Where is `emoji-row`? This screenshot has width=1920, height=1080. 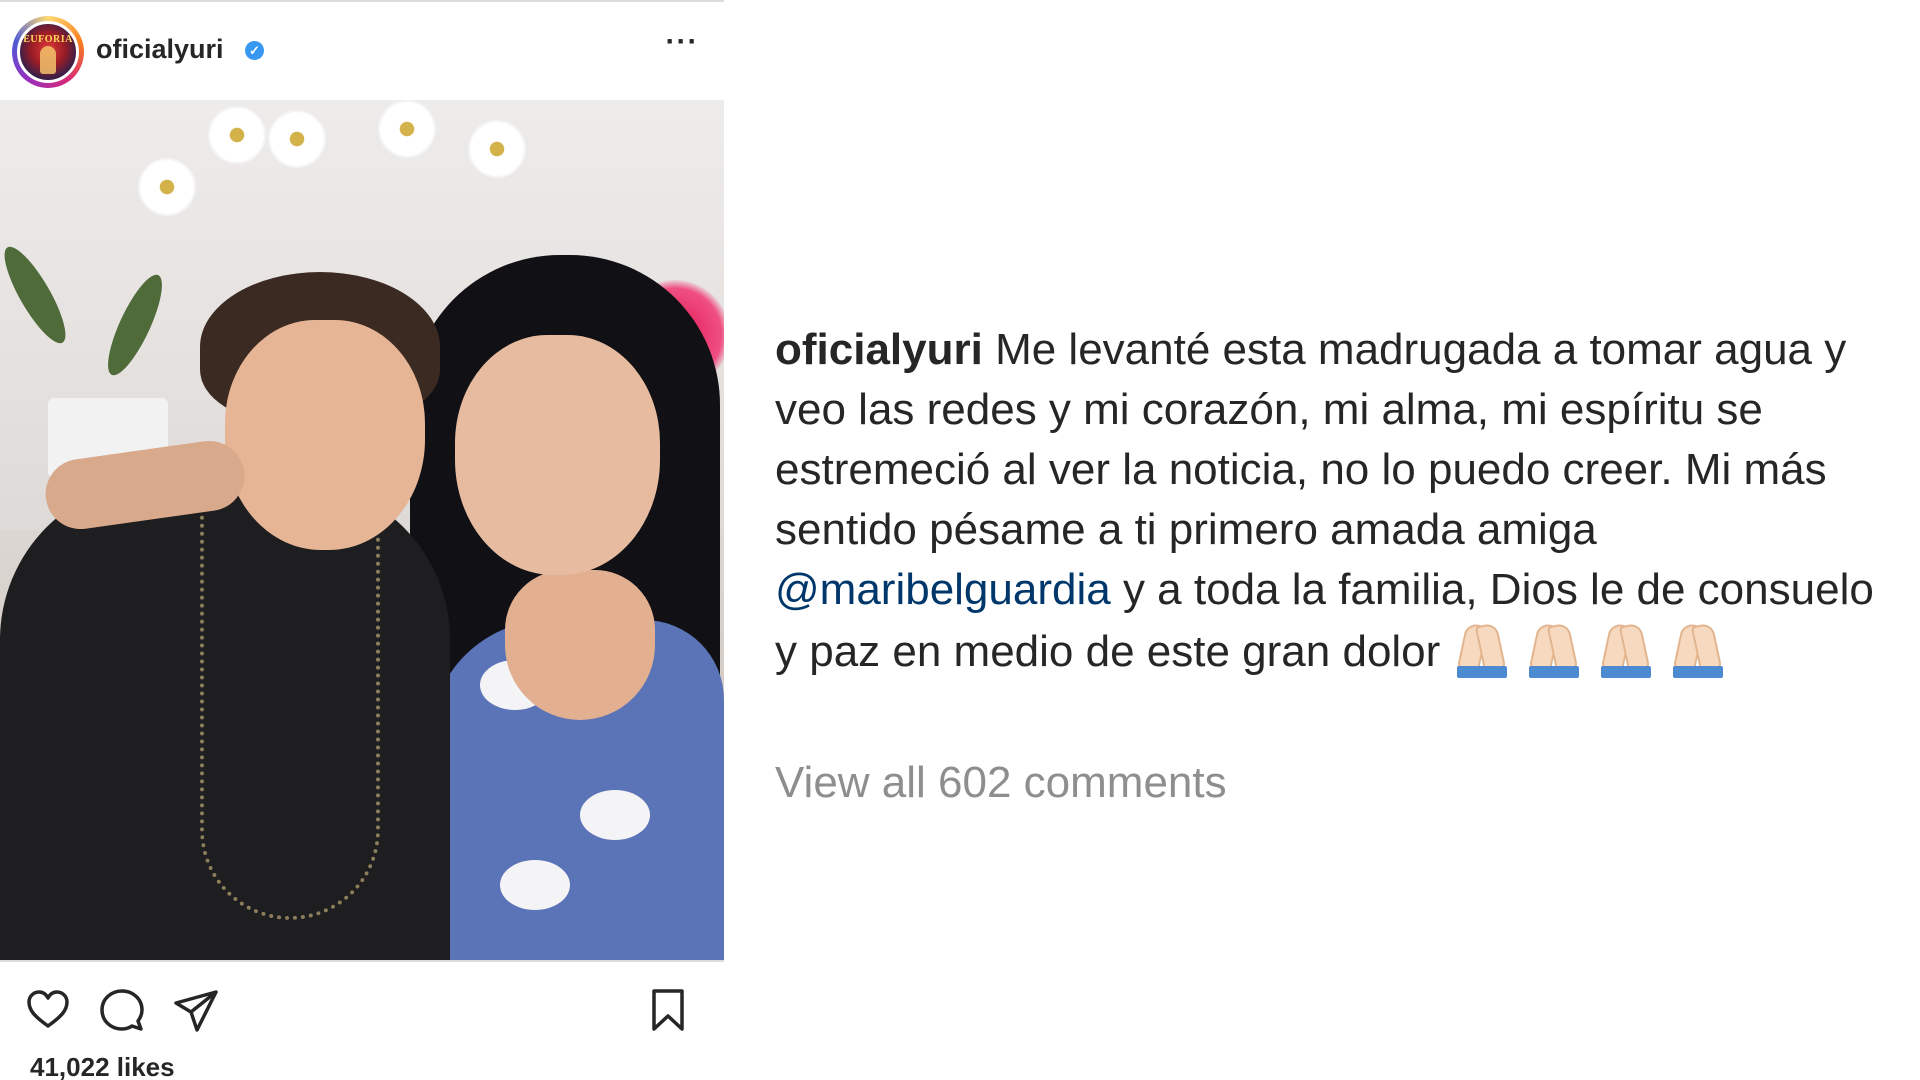 emoji-row is located at coordinates (1597, 650).